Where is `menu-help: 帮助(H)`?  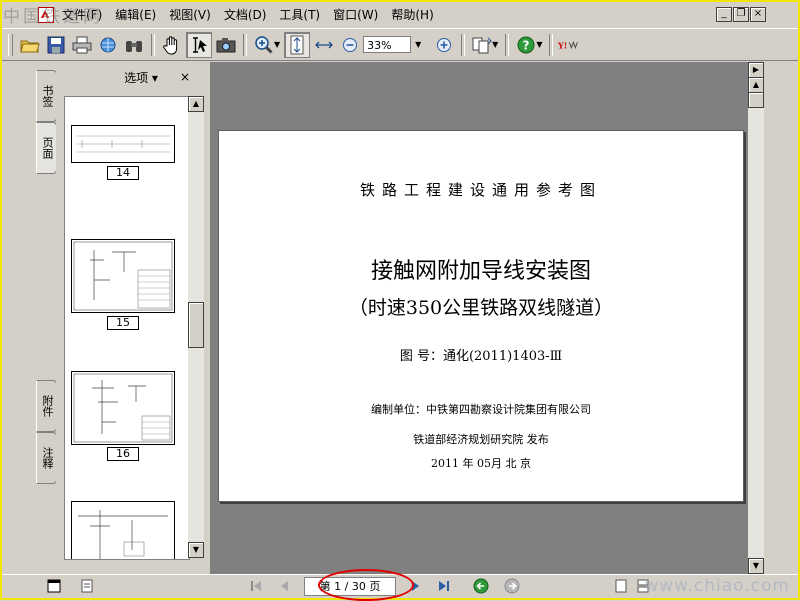
menu-help: 帮助(H) is located at coordinates (412, 15).